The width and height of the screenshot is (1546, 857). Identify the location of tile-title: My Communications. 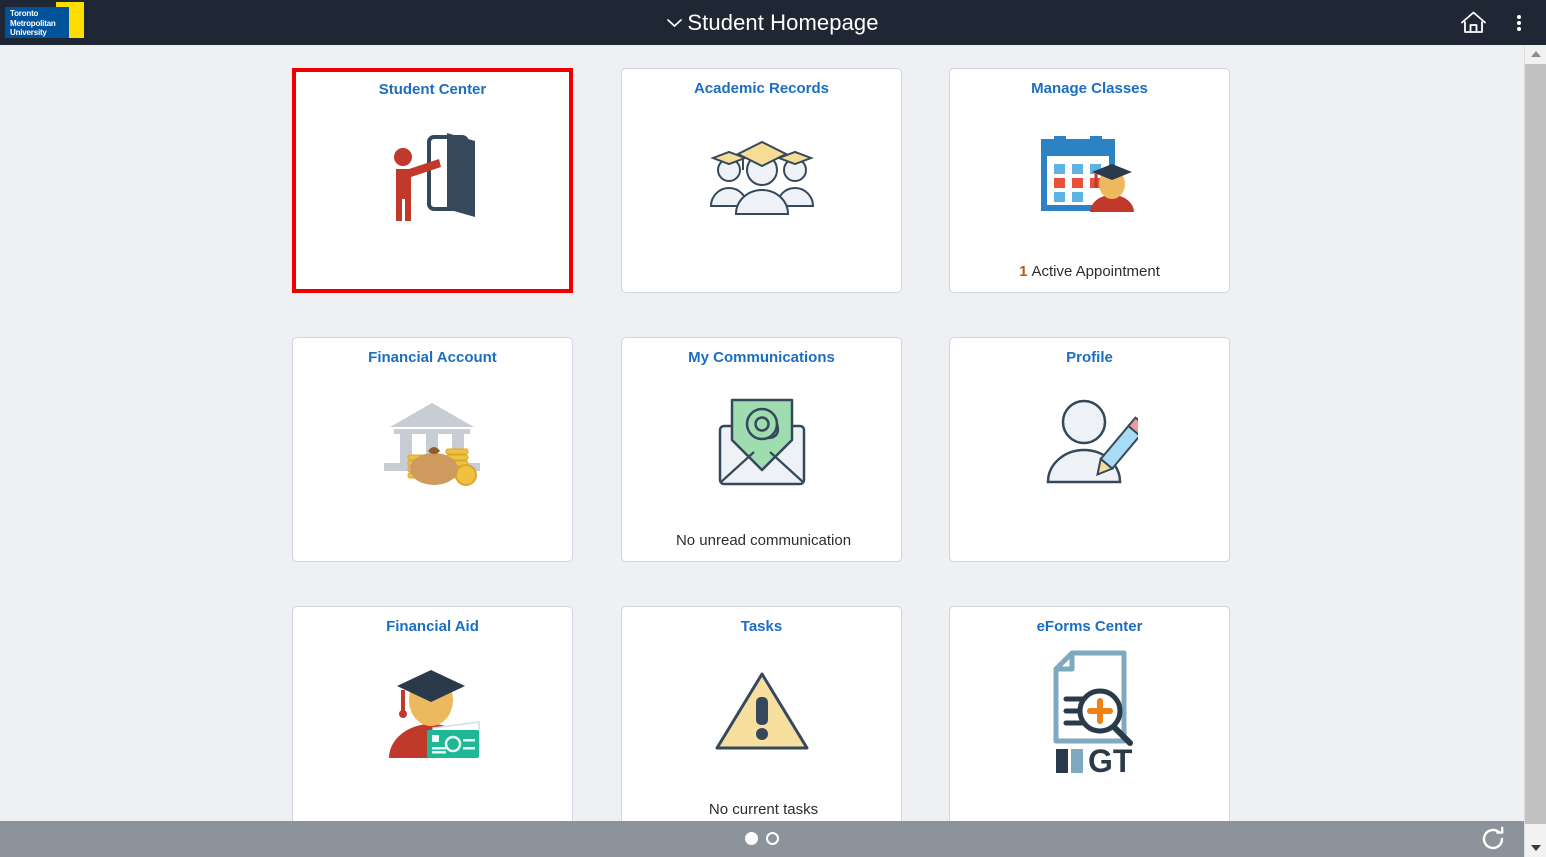
(761, 357).